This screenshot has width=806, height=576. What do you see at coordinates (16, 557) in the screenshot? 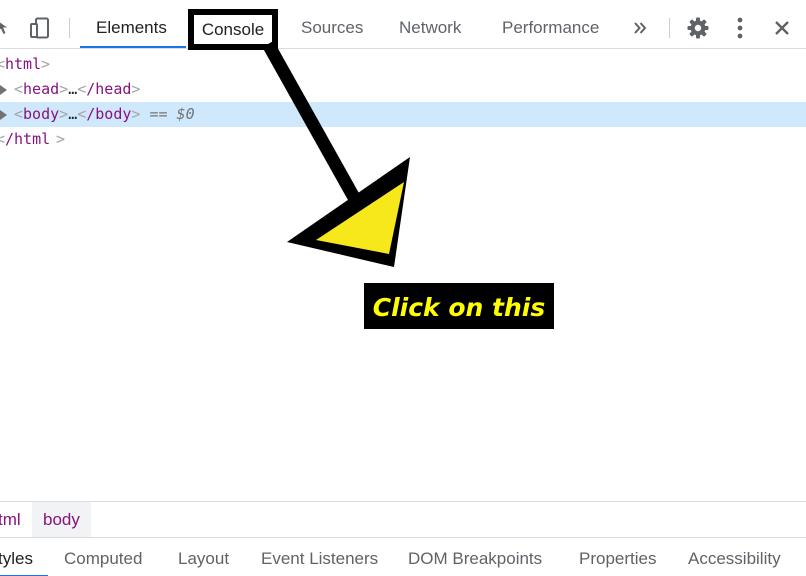
I see `tab-styles: tyles` at bounding box center [16, 557].